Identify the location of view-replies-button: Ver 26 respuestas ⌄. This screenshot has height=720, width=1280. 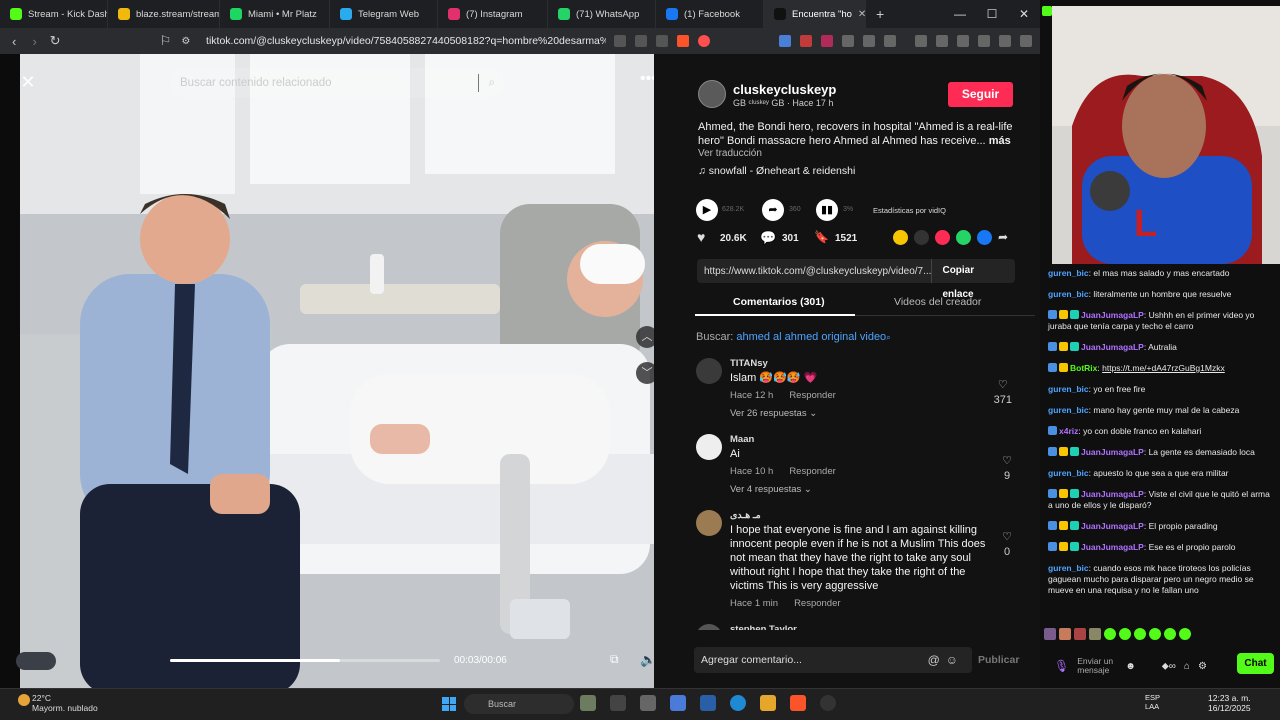
(773, 413).